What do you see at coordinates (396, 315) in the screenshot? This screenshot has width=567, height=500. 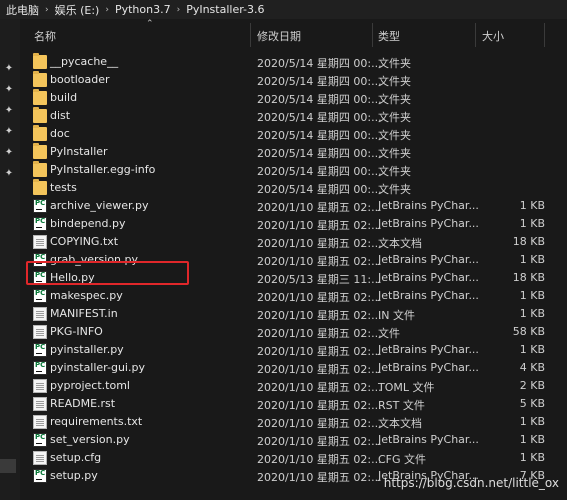 I see `file-type: IN 文件` at bounding box center [396, 315].